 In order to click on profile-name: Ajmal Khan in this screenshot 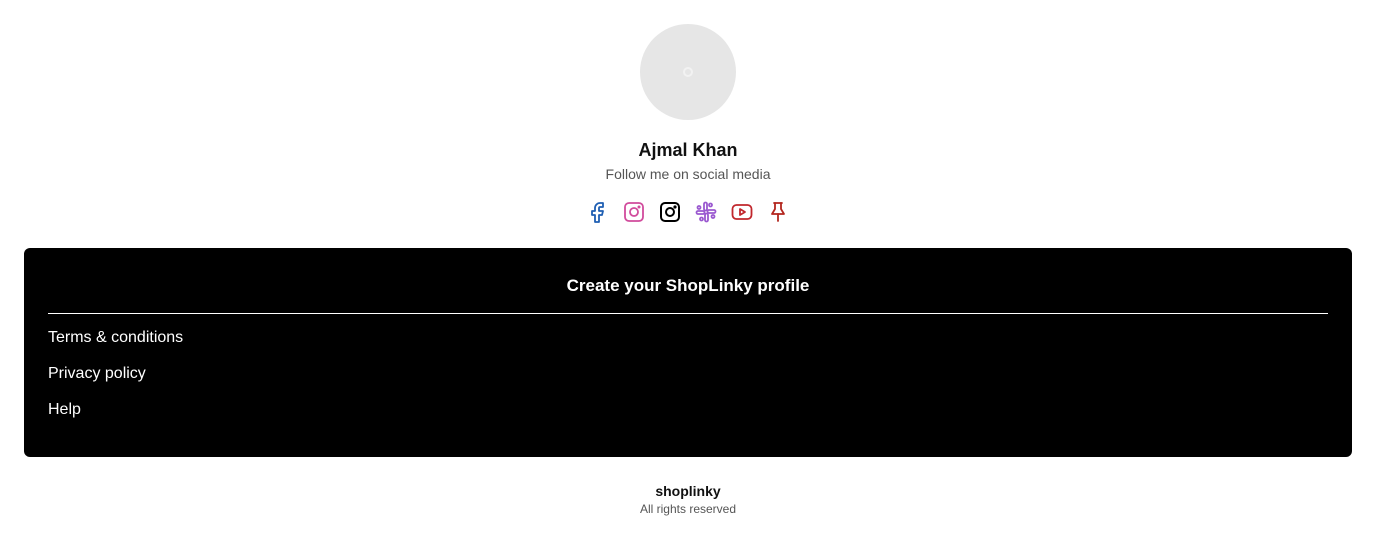, I will do `click(688, 150)`.